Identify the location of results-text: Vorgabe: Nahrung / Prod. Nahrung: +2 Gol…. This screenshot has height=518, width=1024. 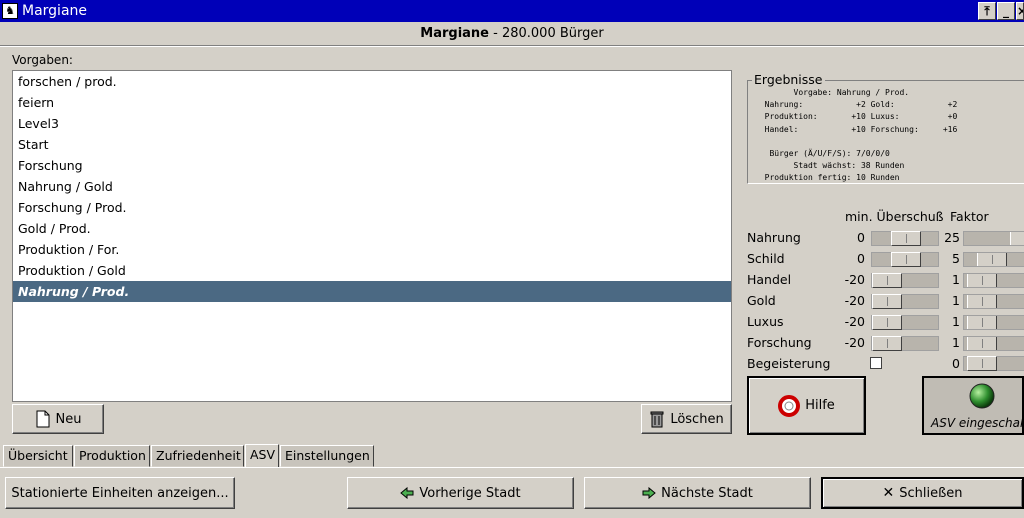
(861, 135).